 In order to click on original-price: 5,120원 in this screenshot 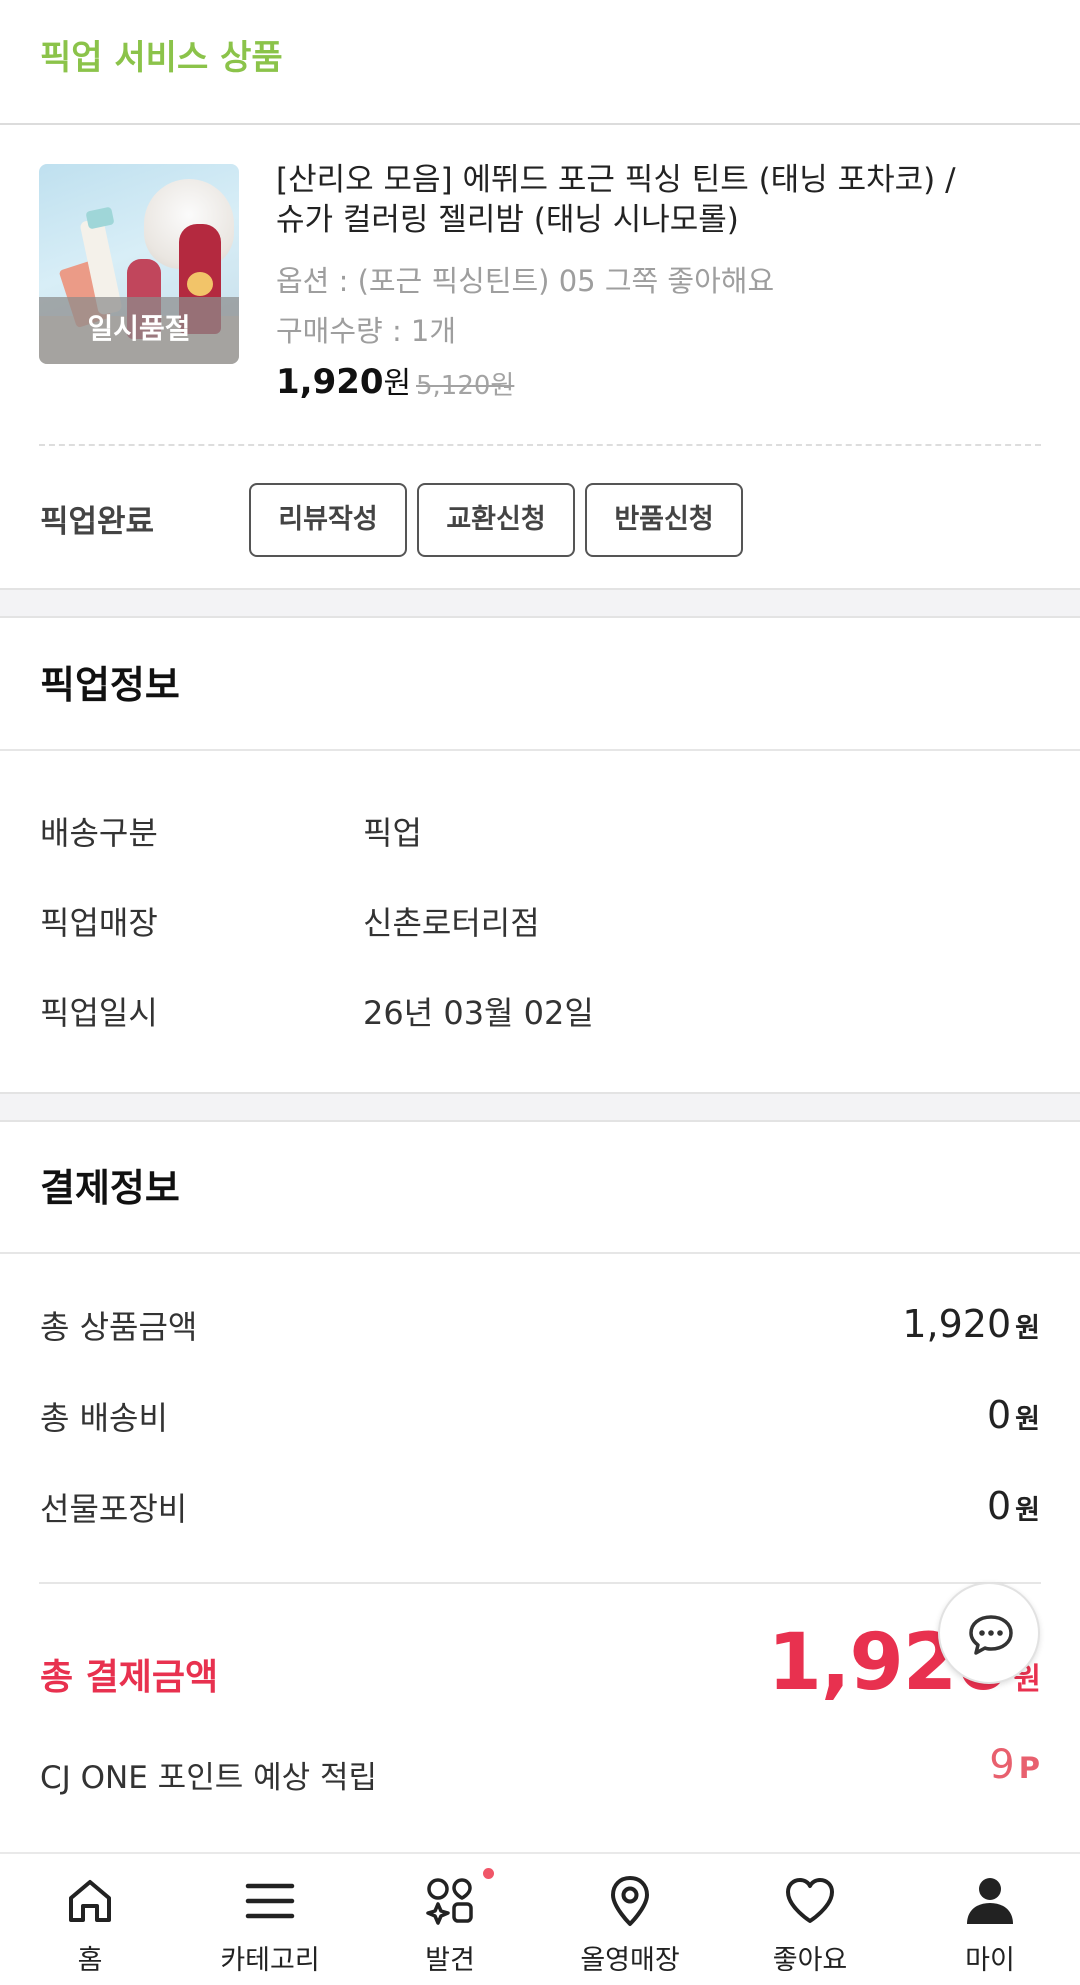, I will do `click(465, 386)`.